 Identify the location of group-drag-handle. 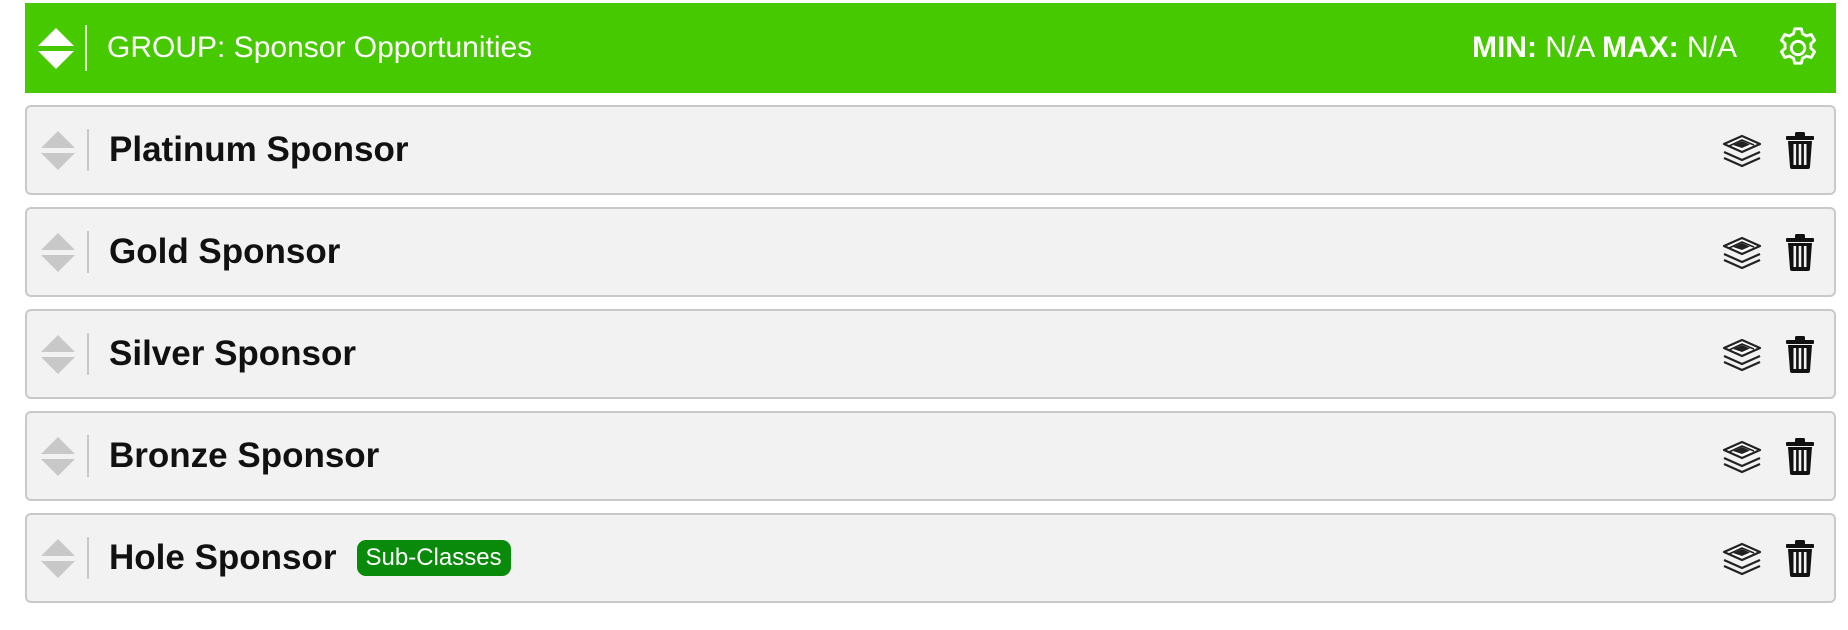
(56, 48).